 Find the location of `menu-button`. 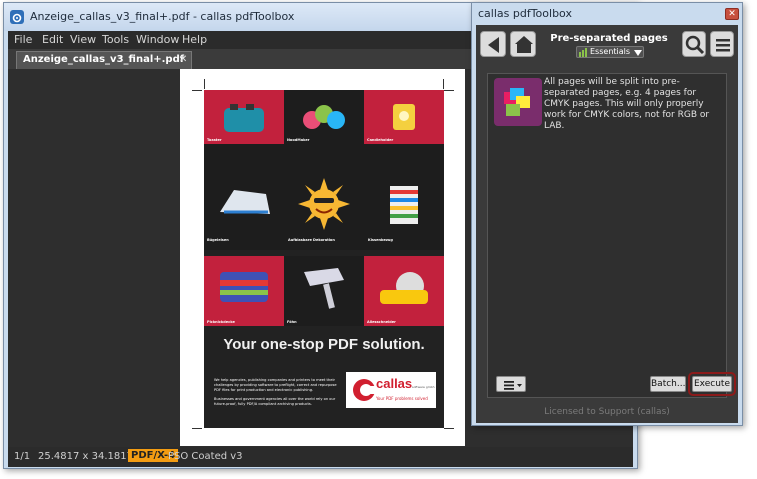

menu-button is located at coordinates (722, 44).